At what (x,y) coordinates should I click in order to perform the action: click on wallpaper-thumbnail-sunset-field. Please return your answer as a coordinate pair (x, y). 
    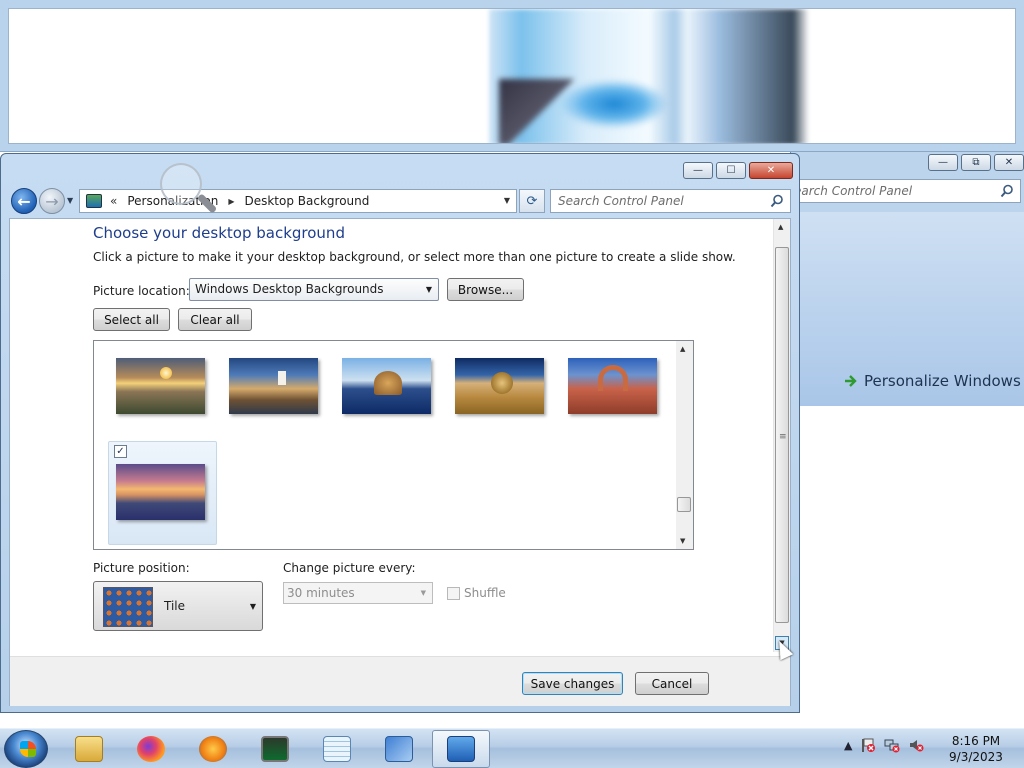
    Looking at the image, I should click on (160, 386).